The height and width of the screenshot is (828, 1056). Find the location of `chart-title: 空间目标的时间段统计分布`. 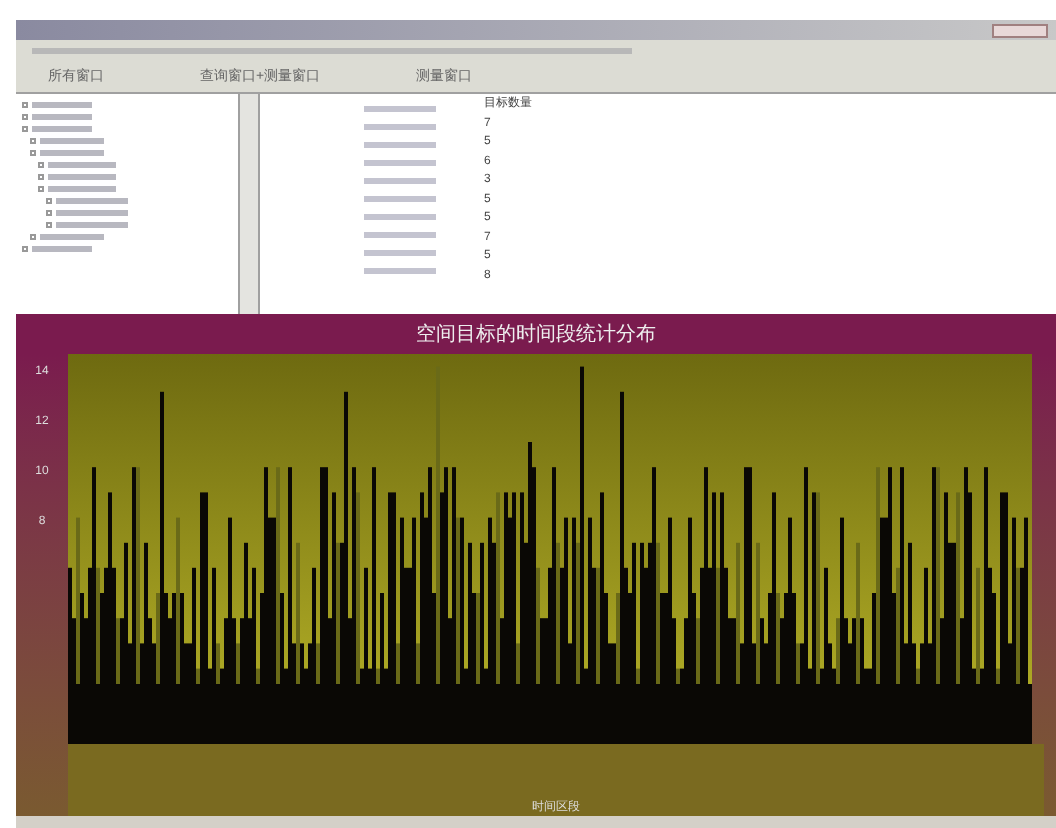

chart-title: 空间目标的时间段统计分布 is located at coordinates (536, 335).